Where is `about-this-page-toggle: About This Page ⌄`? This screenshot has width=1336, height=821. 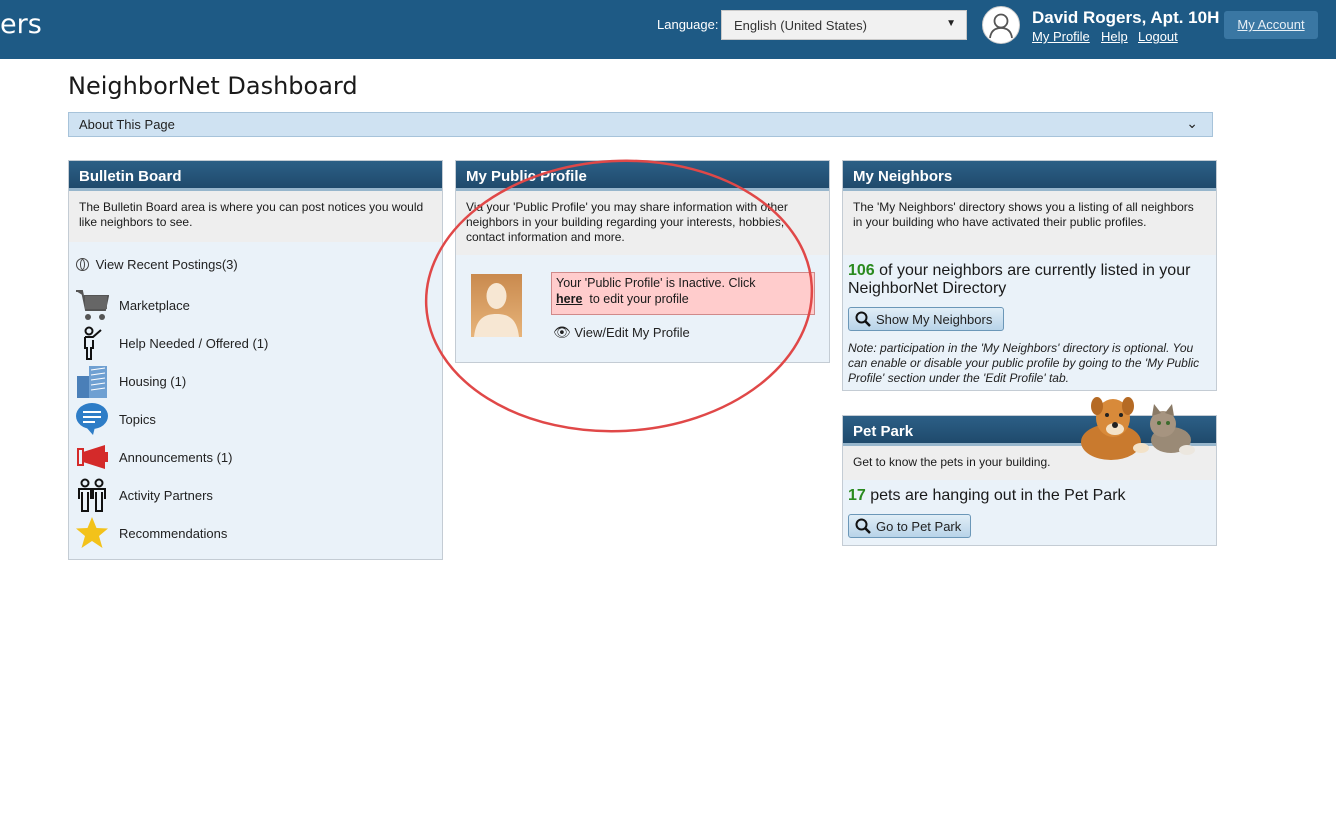 about-this-page-toggle: About This Page ⌄ is located at coordinates (640, 124).